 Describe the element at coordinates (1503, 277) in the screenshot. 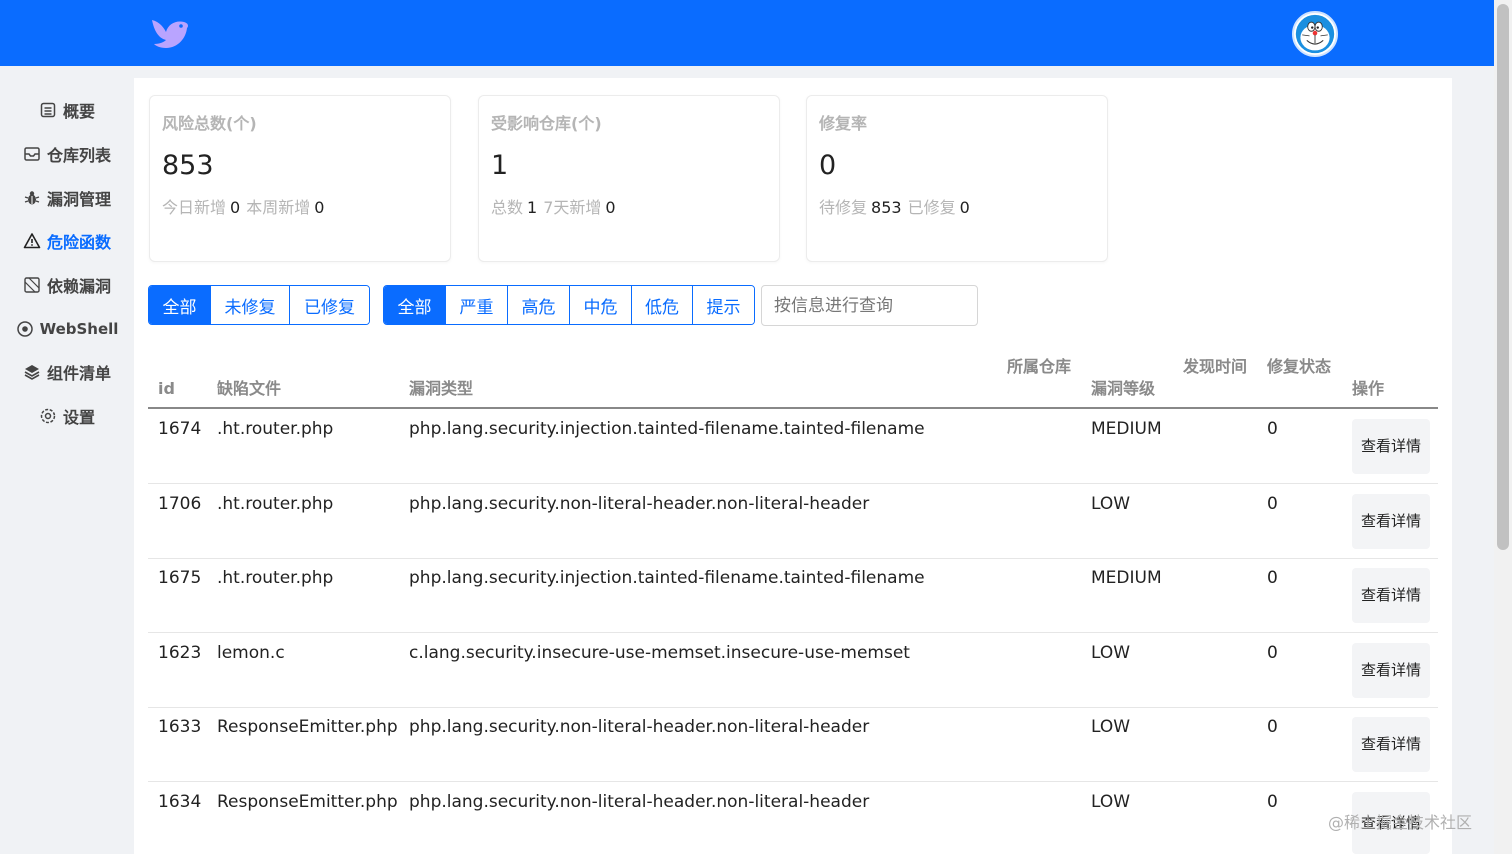

I see `scrollbar-thumb` at that location.